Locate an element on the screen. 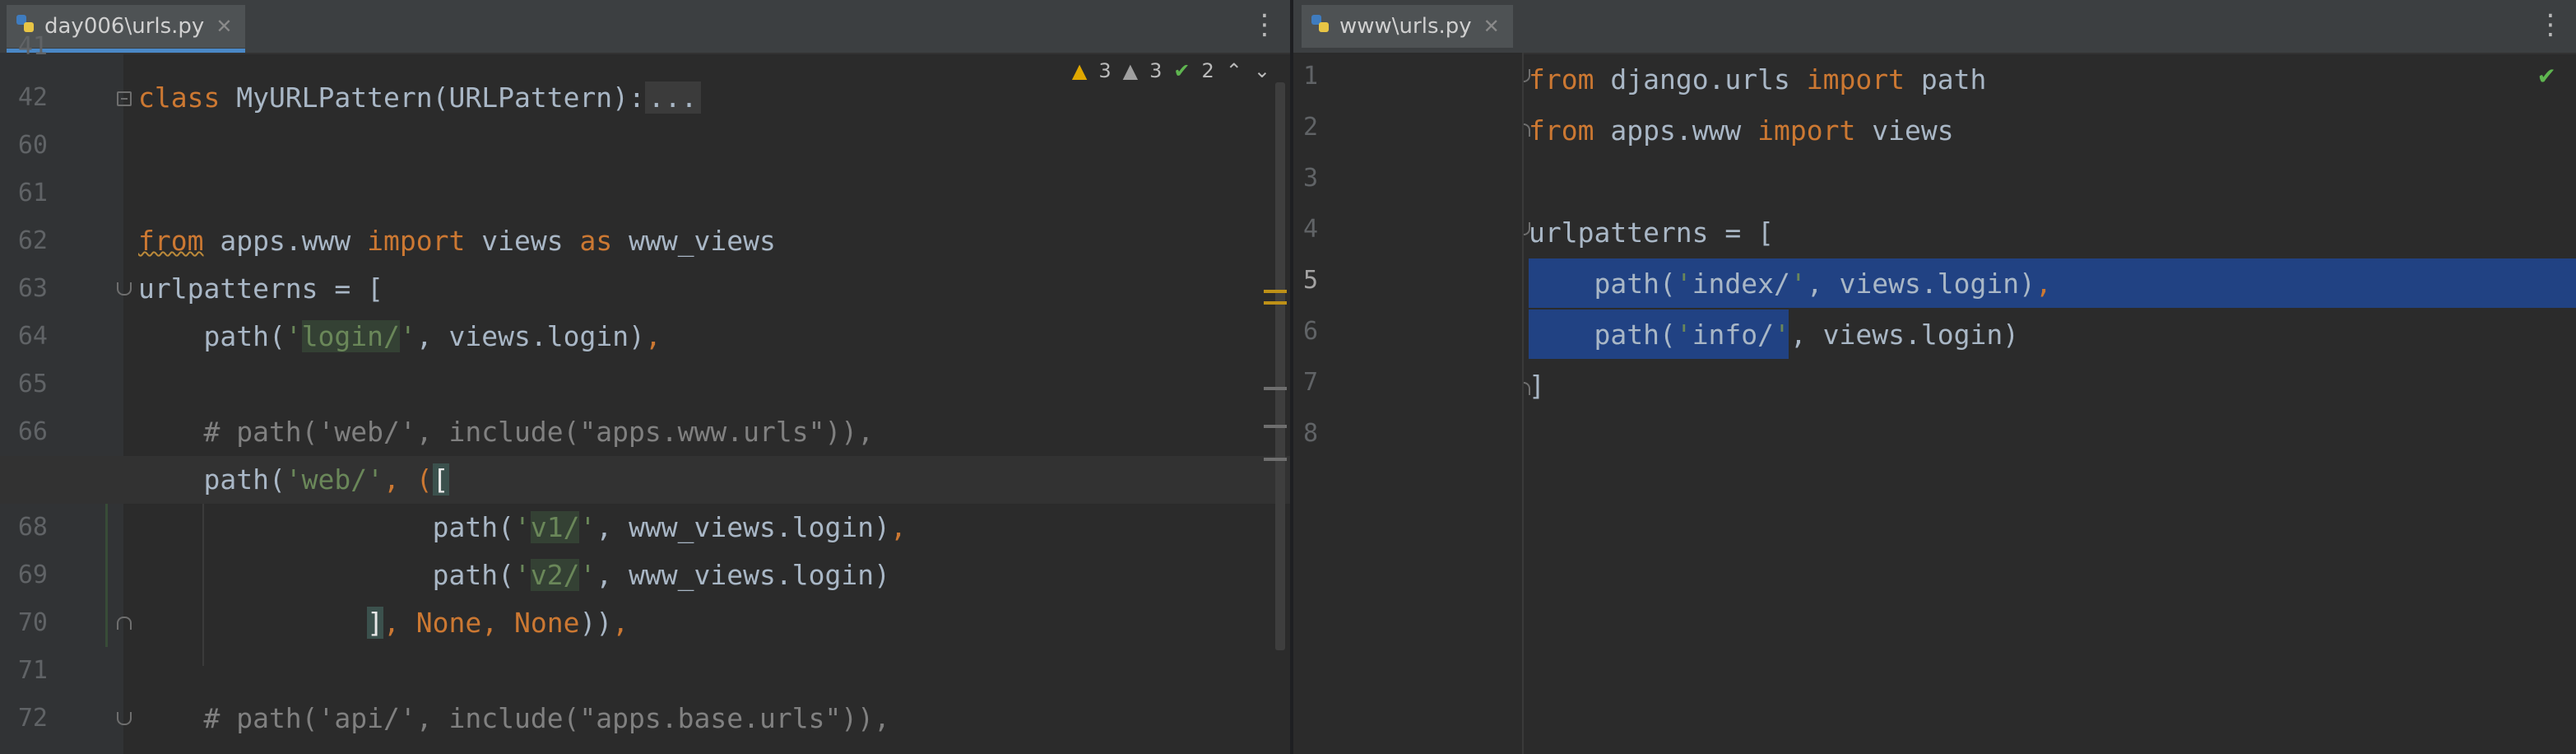 The height and width of the screenshot is (754, 2576). code-line: from apps.www import views is located at coordinates (1742, 130).